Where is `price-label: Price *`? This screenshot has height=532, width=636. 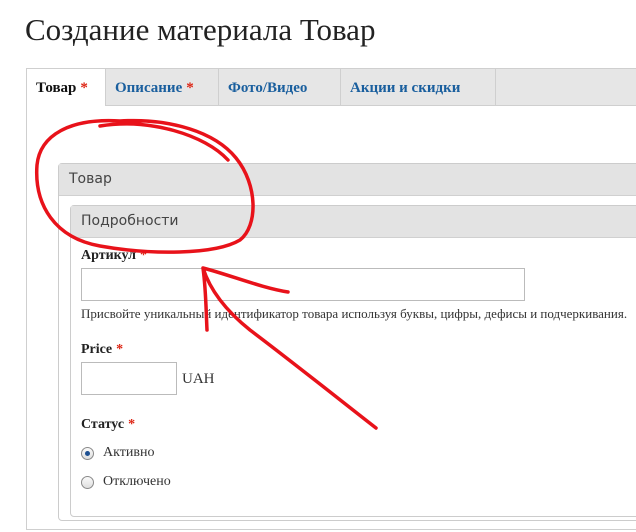 price-label: Price * is located at coordinates (102, 350).